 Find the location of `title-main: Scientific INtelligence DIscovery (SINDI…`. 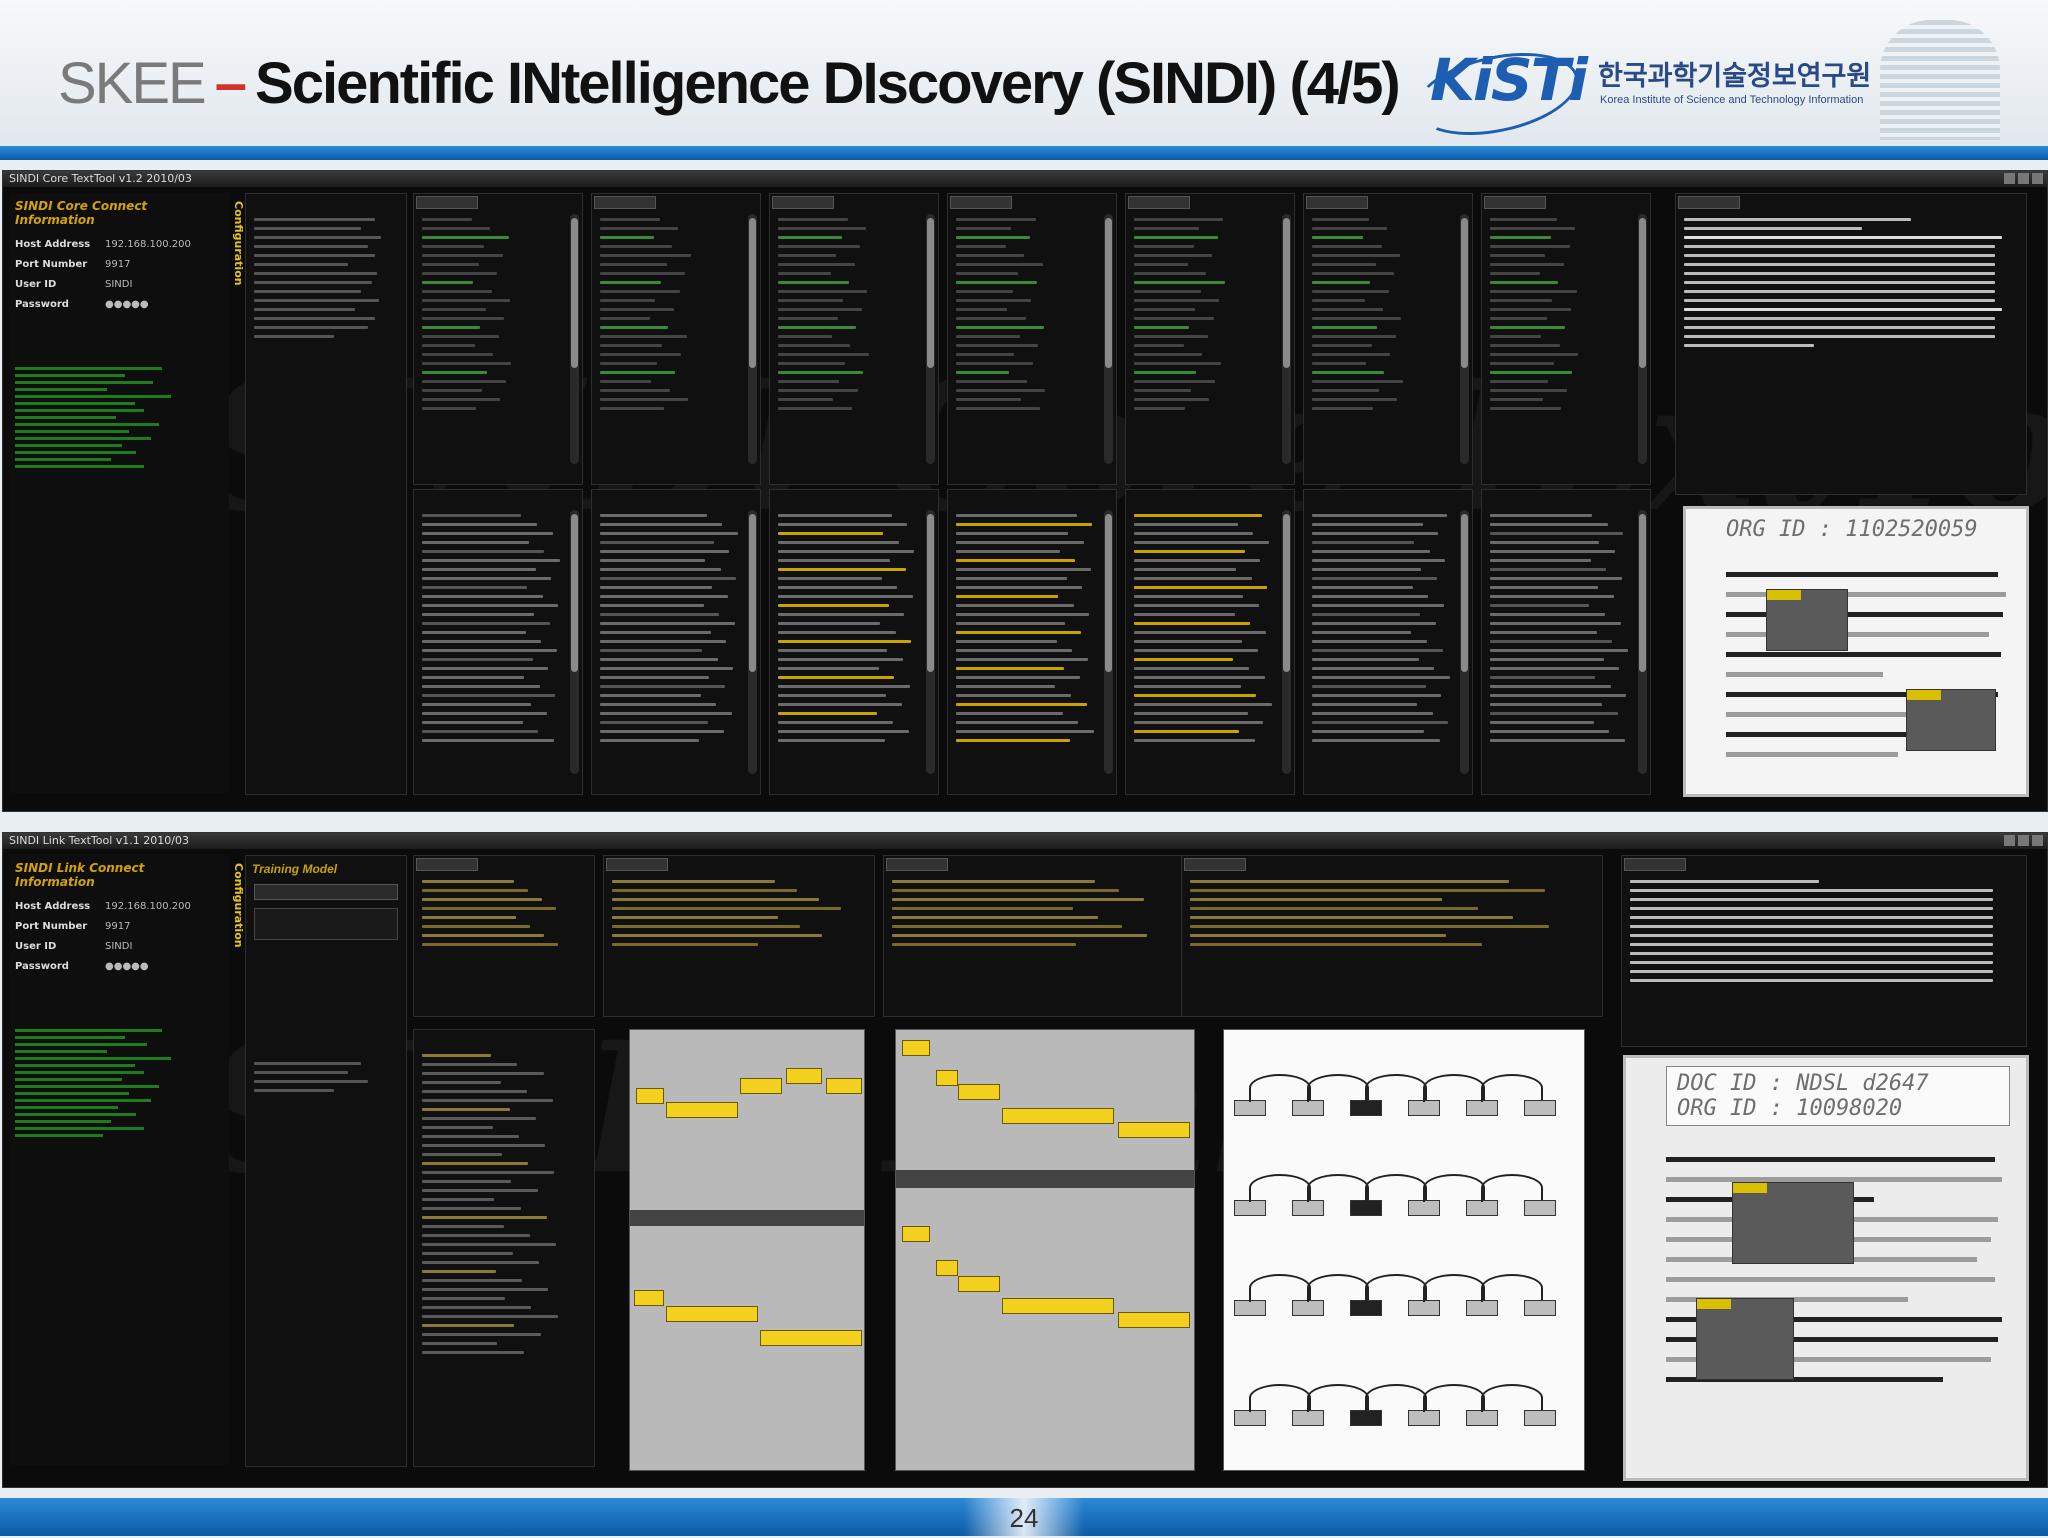

title-main: Scientific INtelligence DIscovery (SINDI… is located at coordinates (828, 83).